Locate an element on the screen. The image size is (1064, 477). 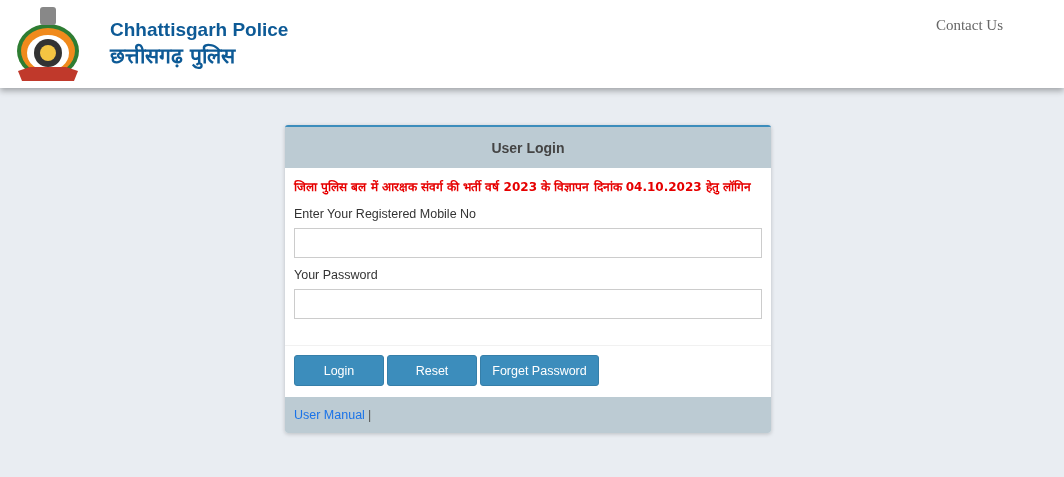
site-subtitle: छत्तीसगढ़ पुलिस is located at coordinates (173, 56).